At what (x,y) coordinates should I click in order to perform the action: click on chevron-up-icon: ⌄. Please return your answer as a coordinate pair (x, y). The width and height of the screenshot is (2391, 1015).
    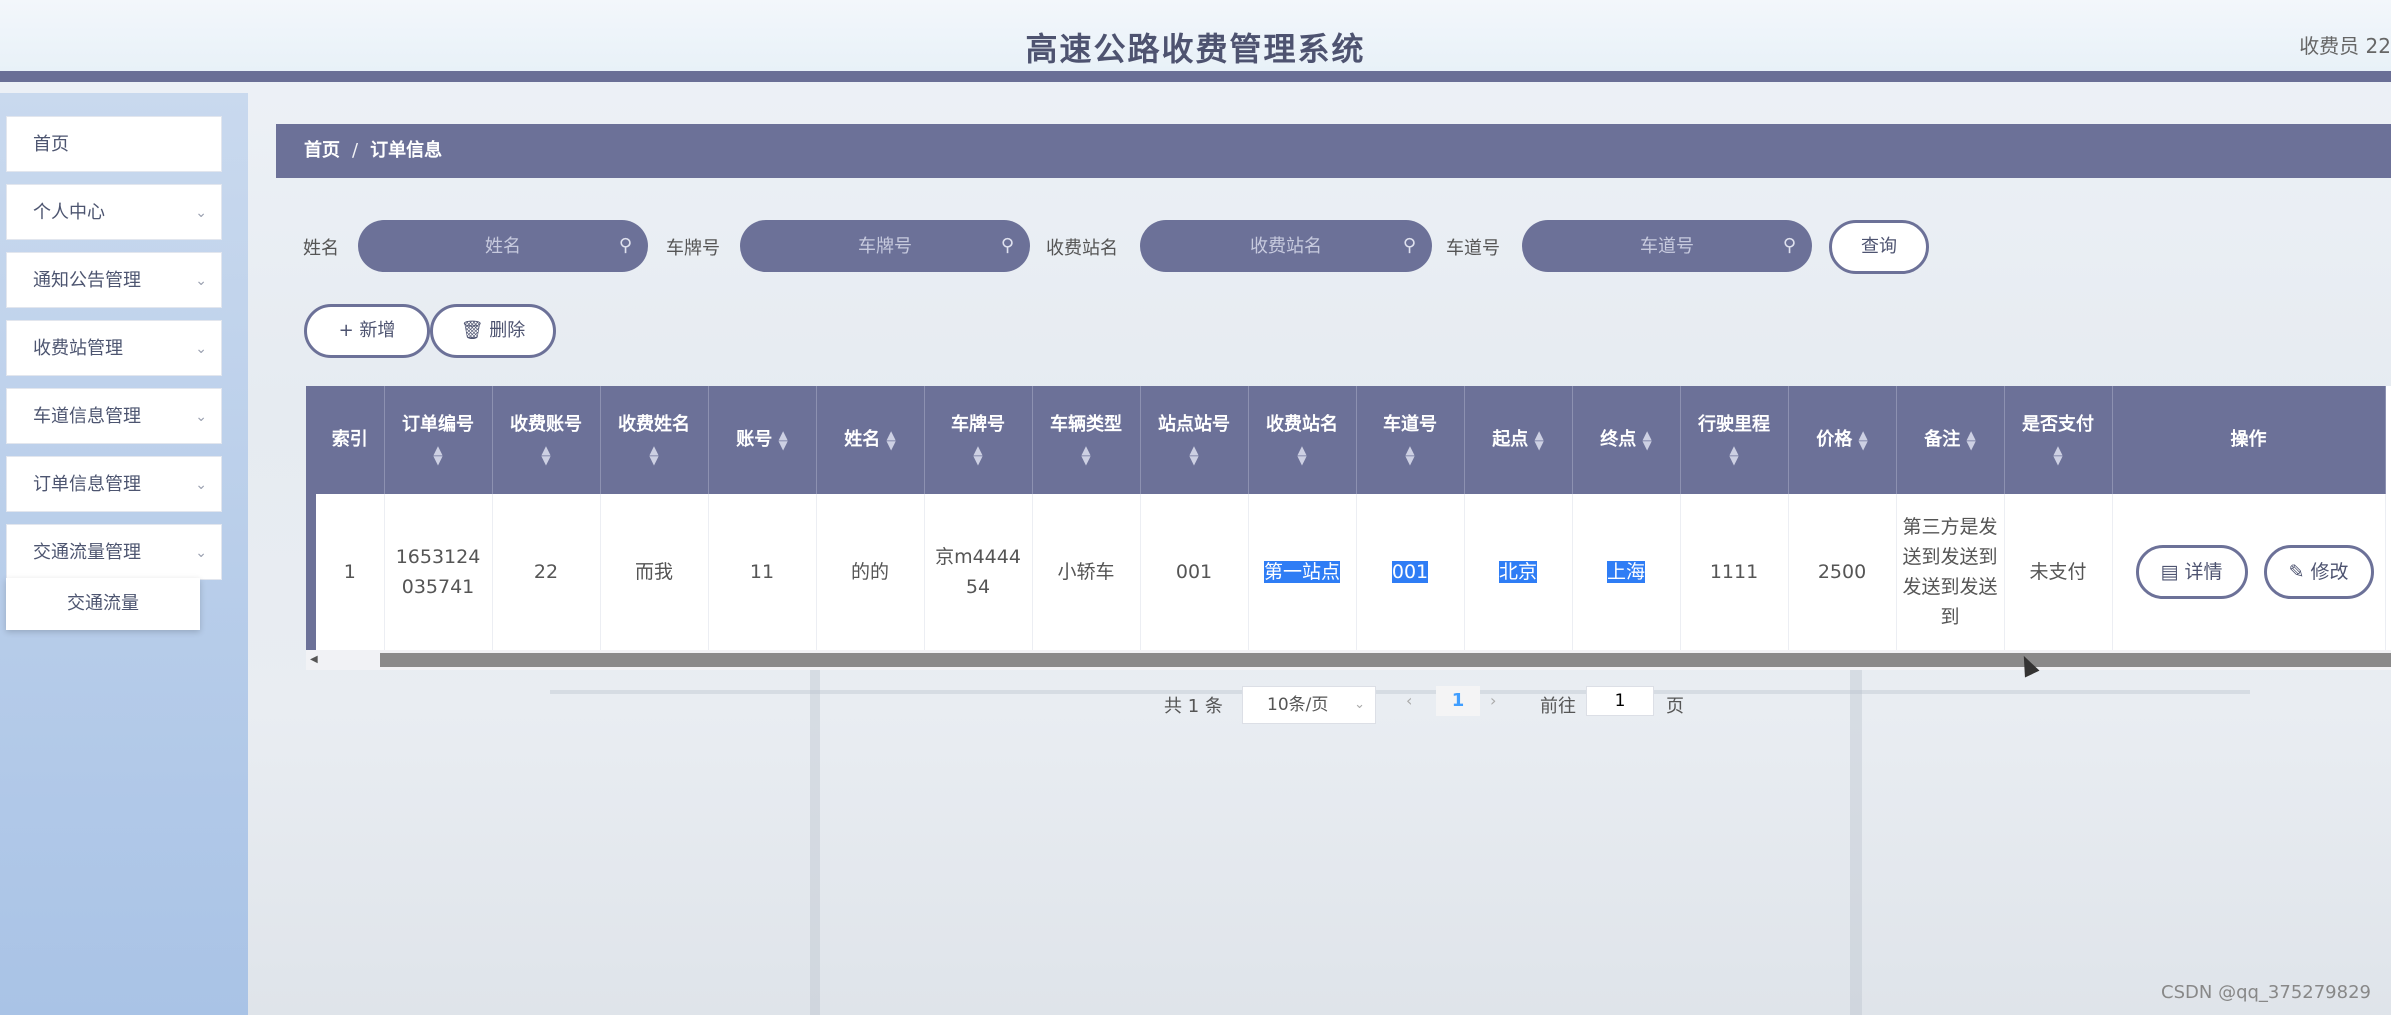
    Looking at the image, I should click on (201, 553).